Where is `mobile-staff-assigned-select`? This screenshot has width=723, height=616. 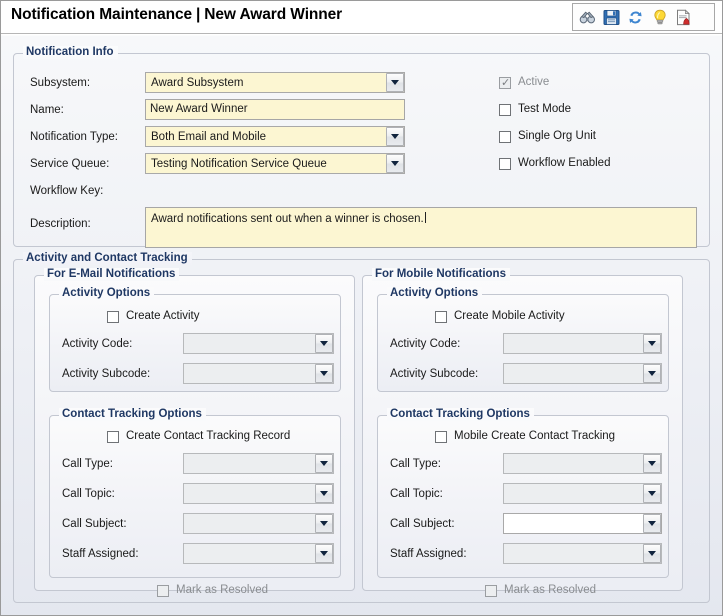 mobile-staff-assigned-select is located at coordinates (582, 553).